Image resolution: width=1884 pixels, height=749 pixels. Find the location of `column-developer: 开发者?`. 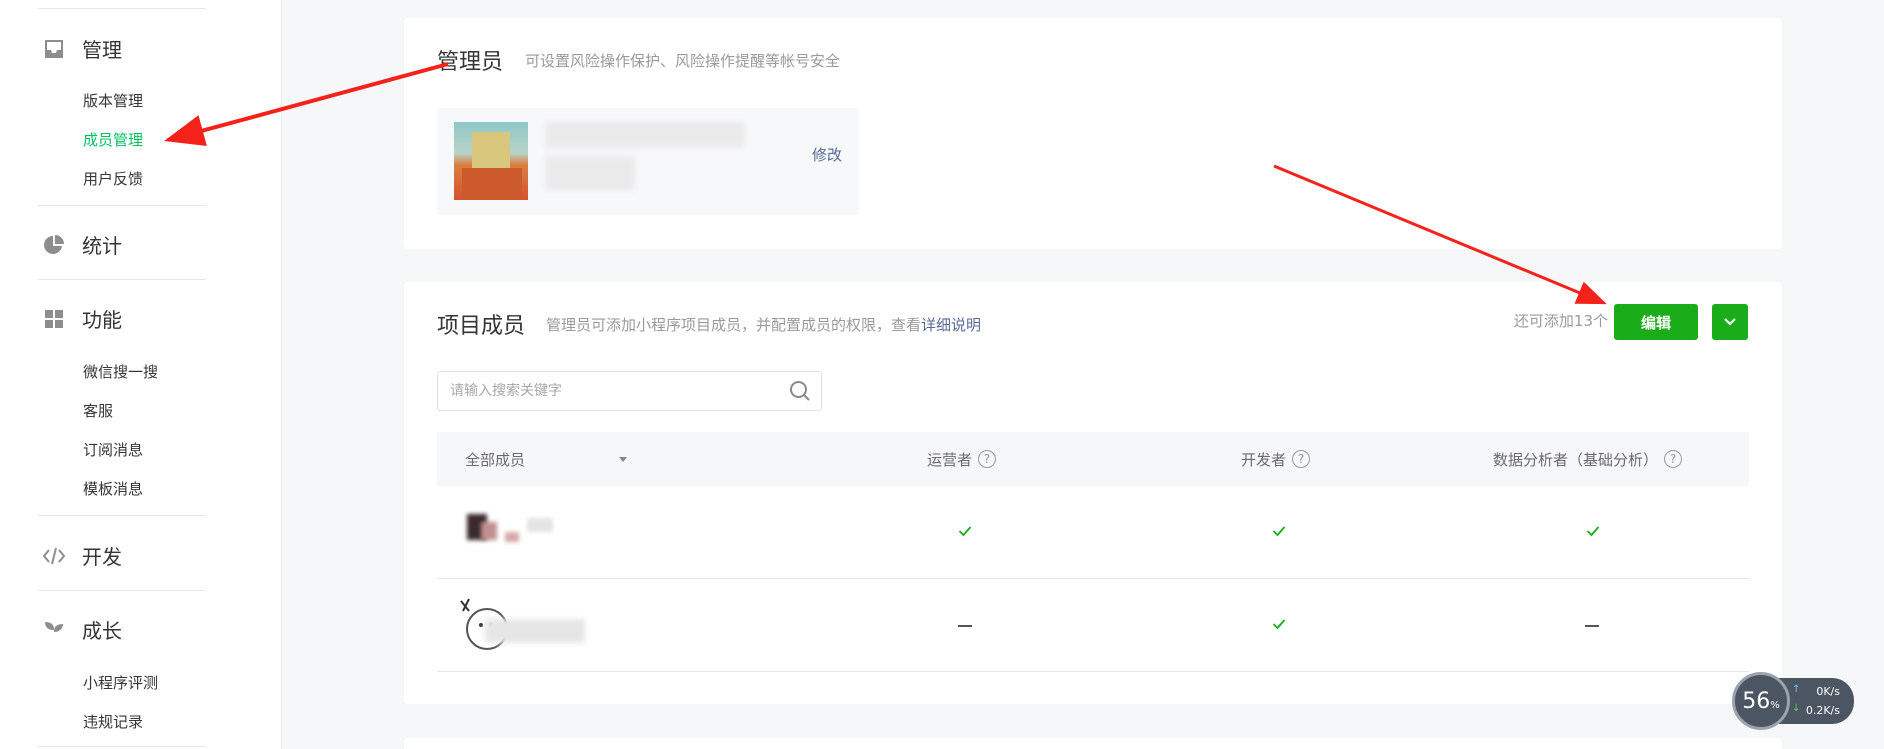

column-developer: 开发者? is located at coordinates (1276, 459).